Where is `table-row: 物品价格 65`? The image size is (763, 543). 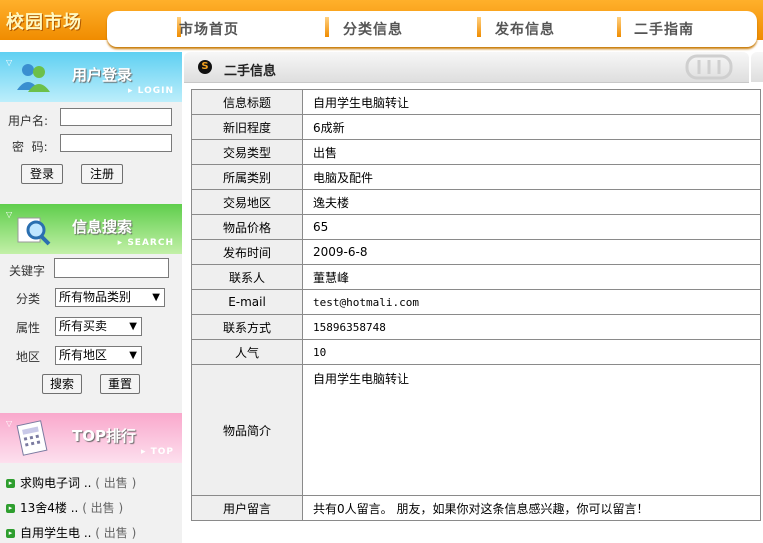 table-row: 物品价格 65 is located at coordinates (476, 227).